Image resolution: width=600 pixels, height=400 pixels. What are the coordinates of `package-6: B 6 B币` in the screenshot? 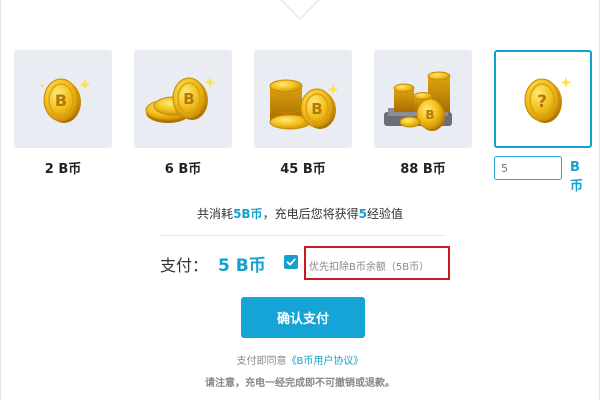 It's located at (183, 113).